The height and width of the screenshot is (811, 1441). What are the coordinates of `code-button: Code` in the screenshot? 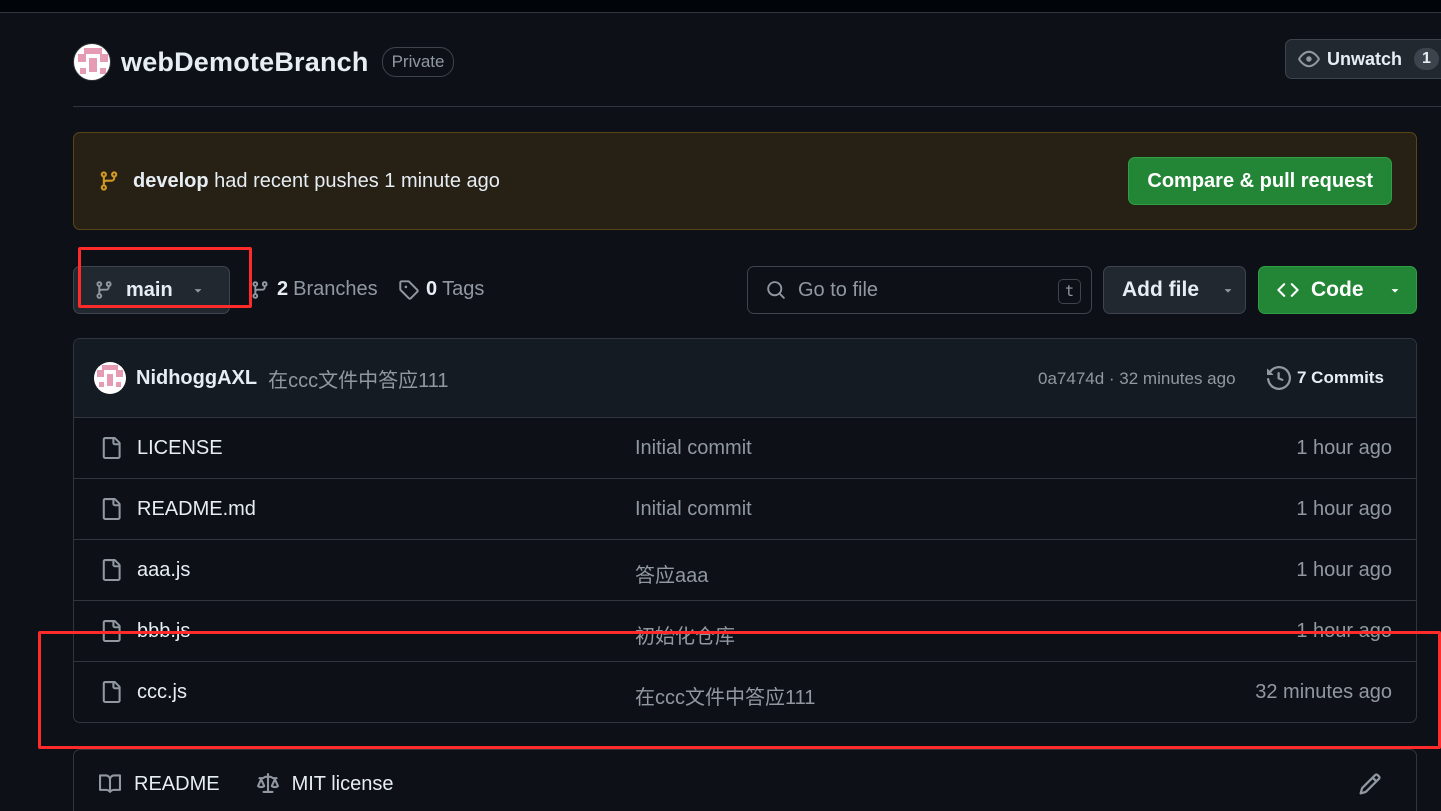 It's located at (1337, 290).